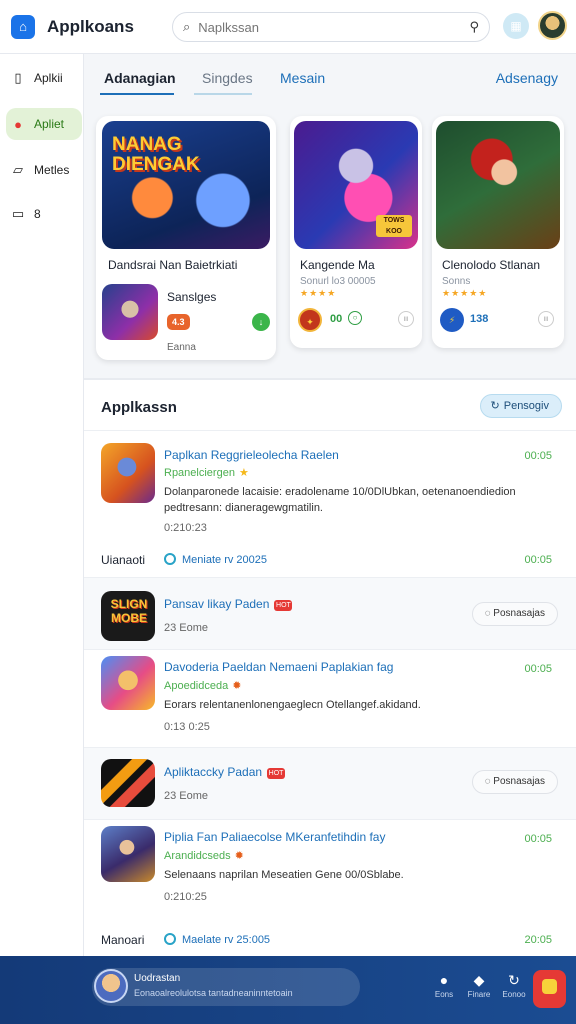 This screenshot has height=1024, width=576. Describe the element at coordinates (48, 78) in the screenshot. I see `sidebar-item-label: Aplkii` at that location.